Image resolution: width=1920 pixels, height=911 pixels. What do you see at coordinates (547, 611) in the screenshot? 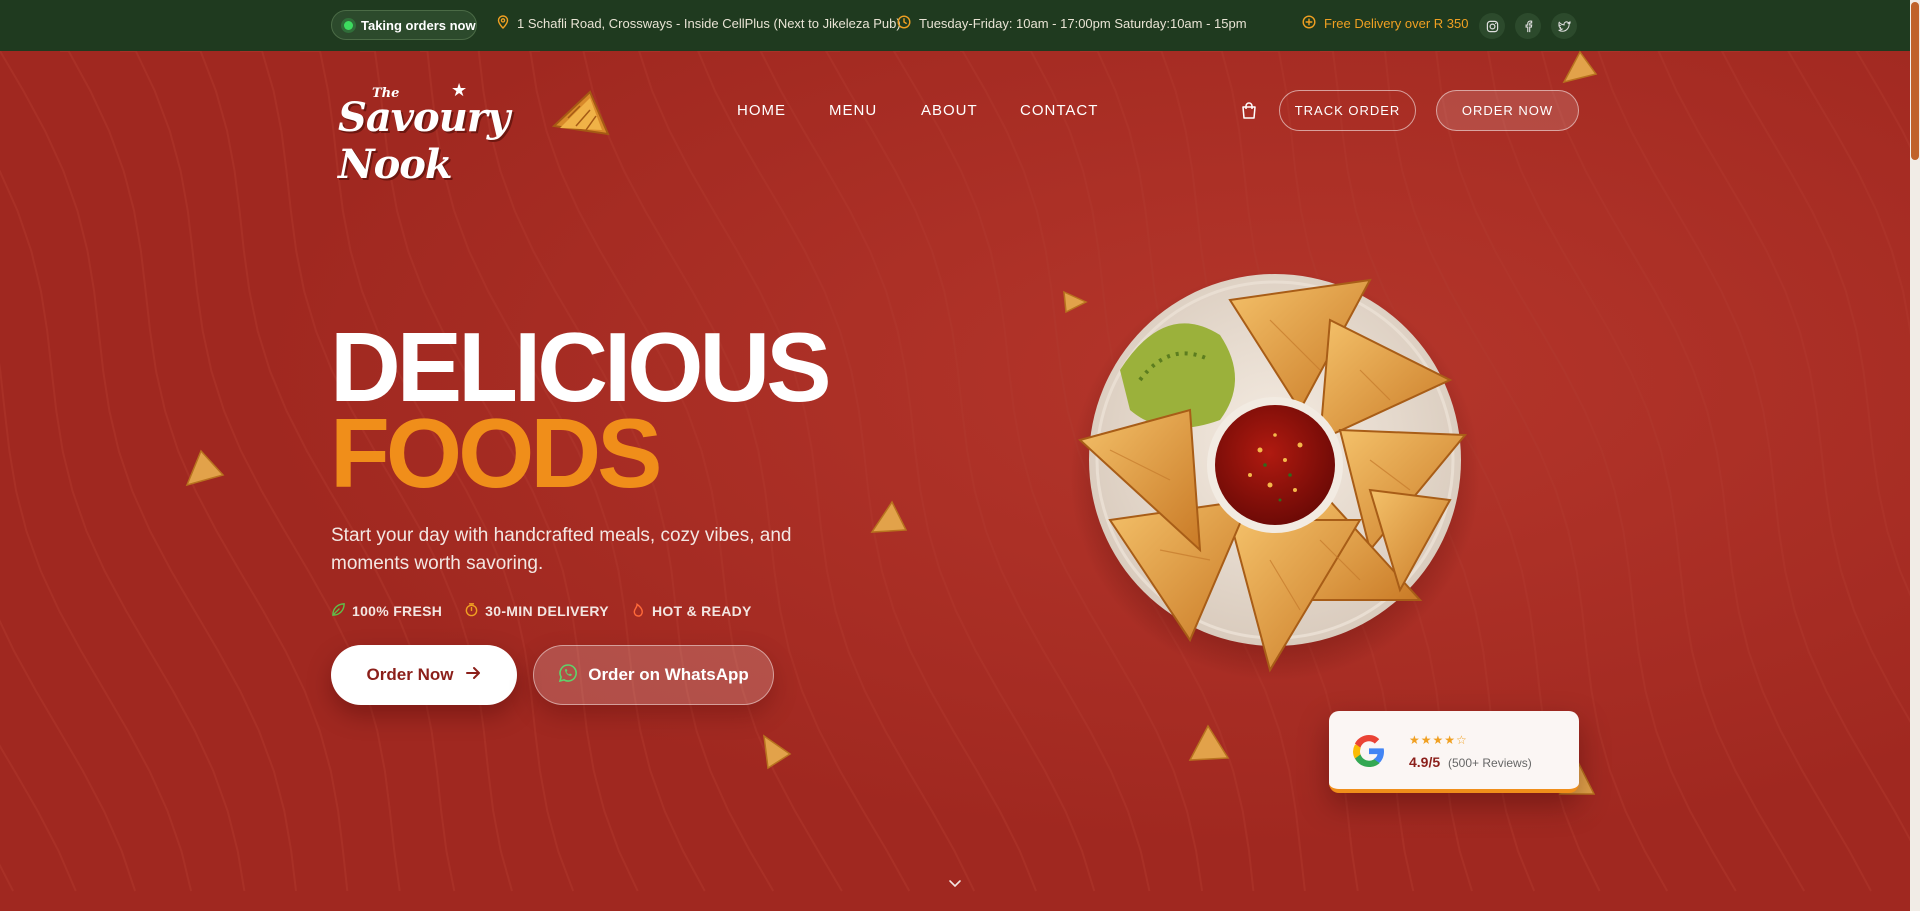
I see `feature-label: 30-MIN DELIVERY` at bounding box center [547, 611].